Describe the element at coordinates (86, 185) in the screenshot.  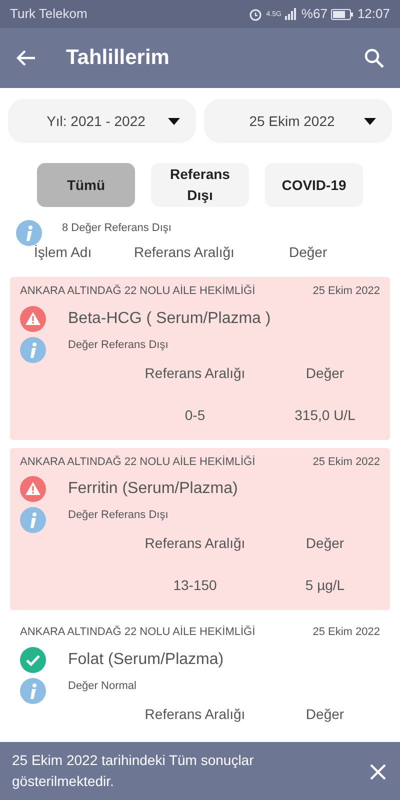
I see `filter-tab: Tümü` at that location.